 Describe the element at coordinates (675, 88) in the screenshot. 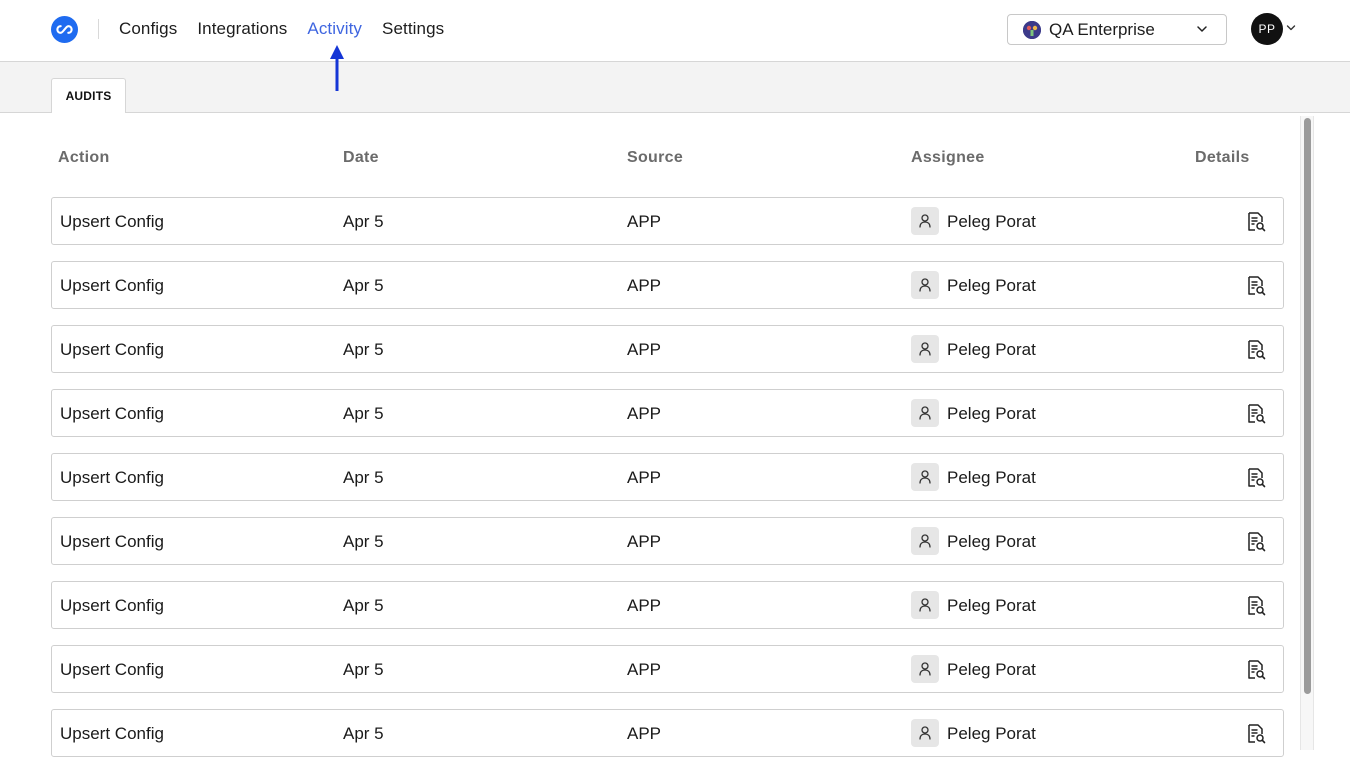

I see `tab-bar: AUDITS` at that location.